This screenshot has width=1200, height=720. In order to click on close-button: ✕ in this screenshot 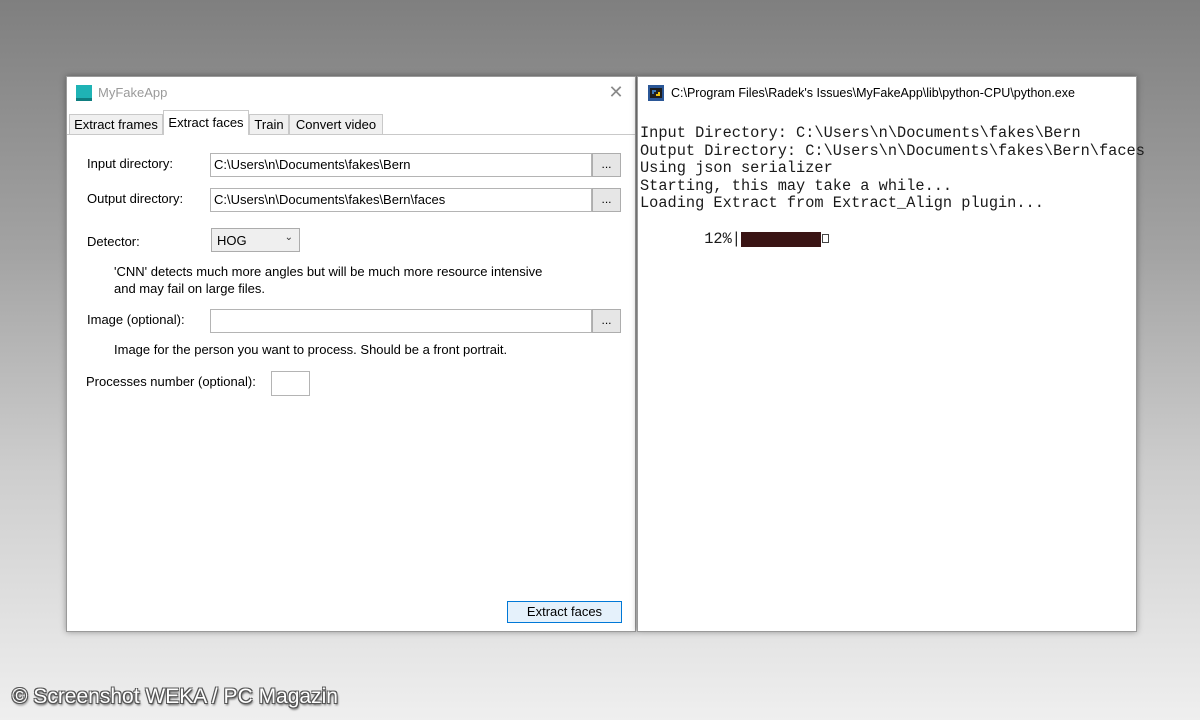, I will do `click(616, 92)`.